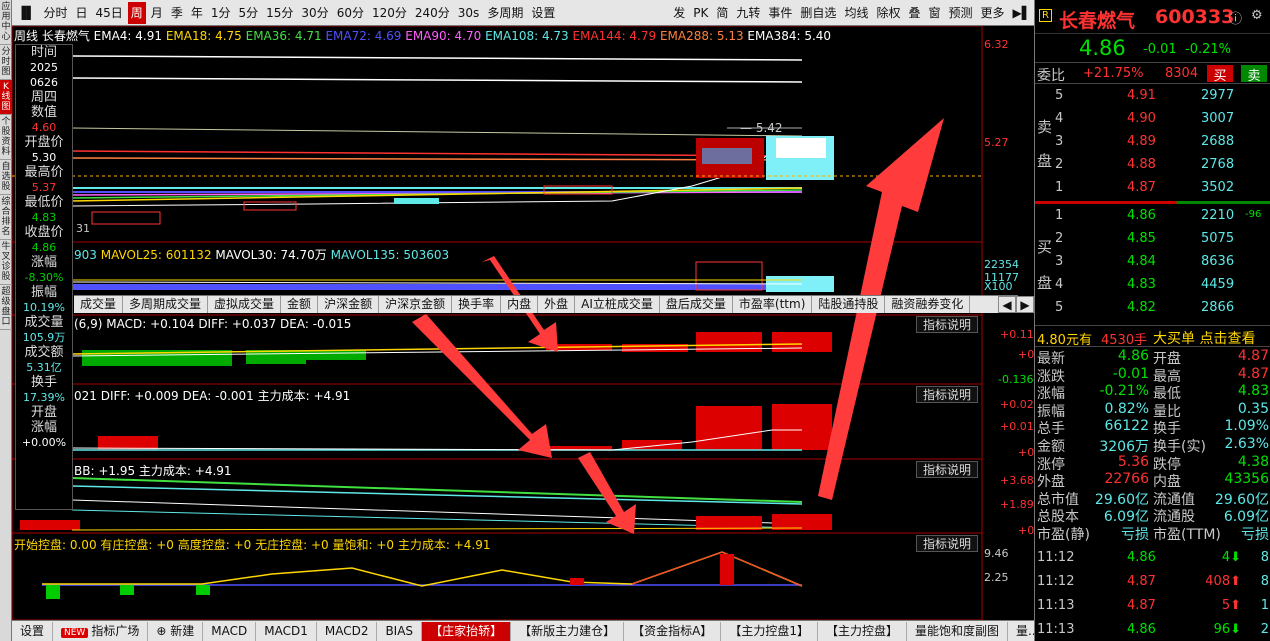 The image size is (1270, 641). What do you see at coordinates (1152, 336) in the screenshot?
I see `big-order-bar: 4.80元有 4530手 大买单 点击查看` at bounding box center [1152, 336].